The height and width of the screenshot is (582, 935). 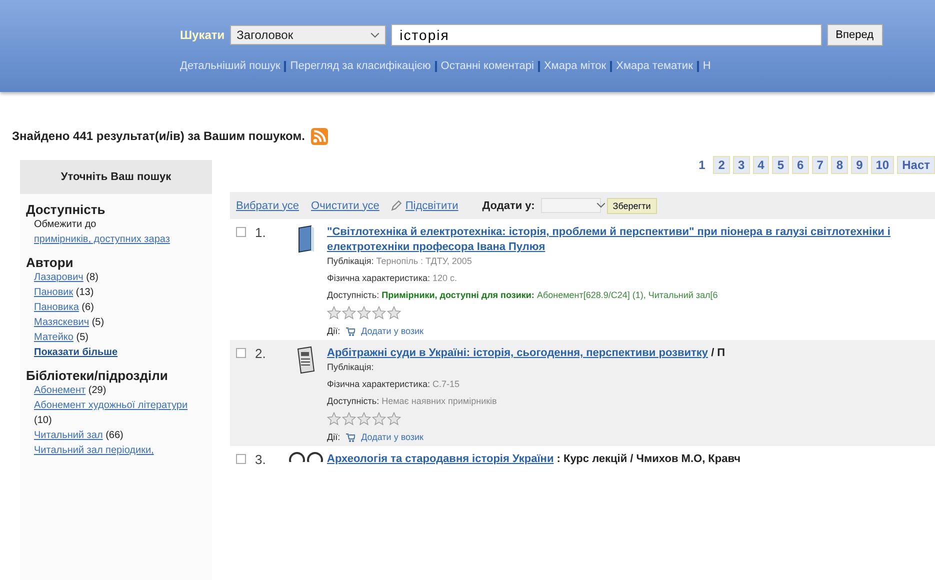 I want to click on result-title-link: Археологія та стародавня історія України, so click(x=440, y=459).